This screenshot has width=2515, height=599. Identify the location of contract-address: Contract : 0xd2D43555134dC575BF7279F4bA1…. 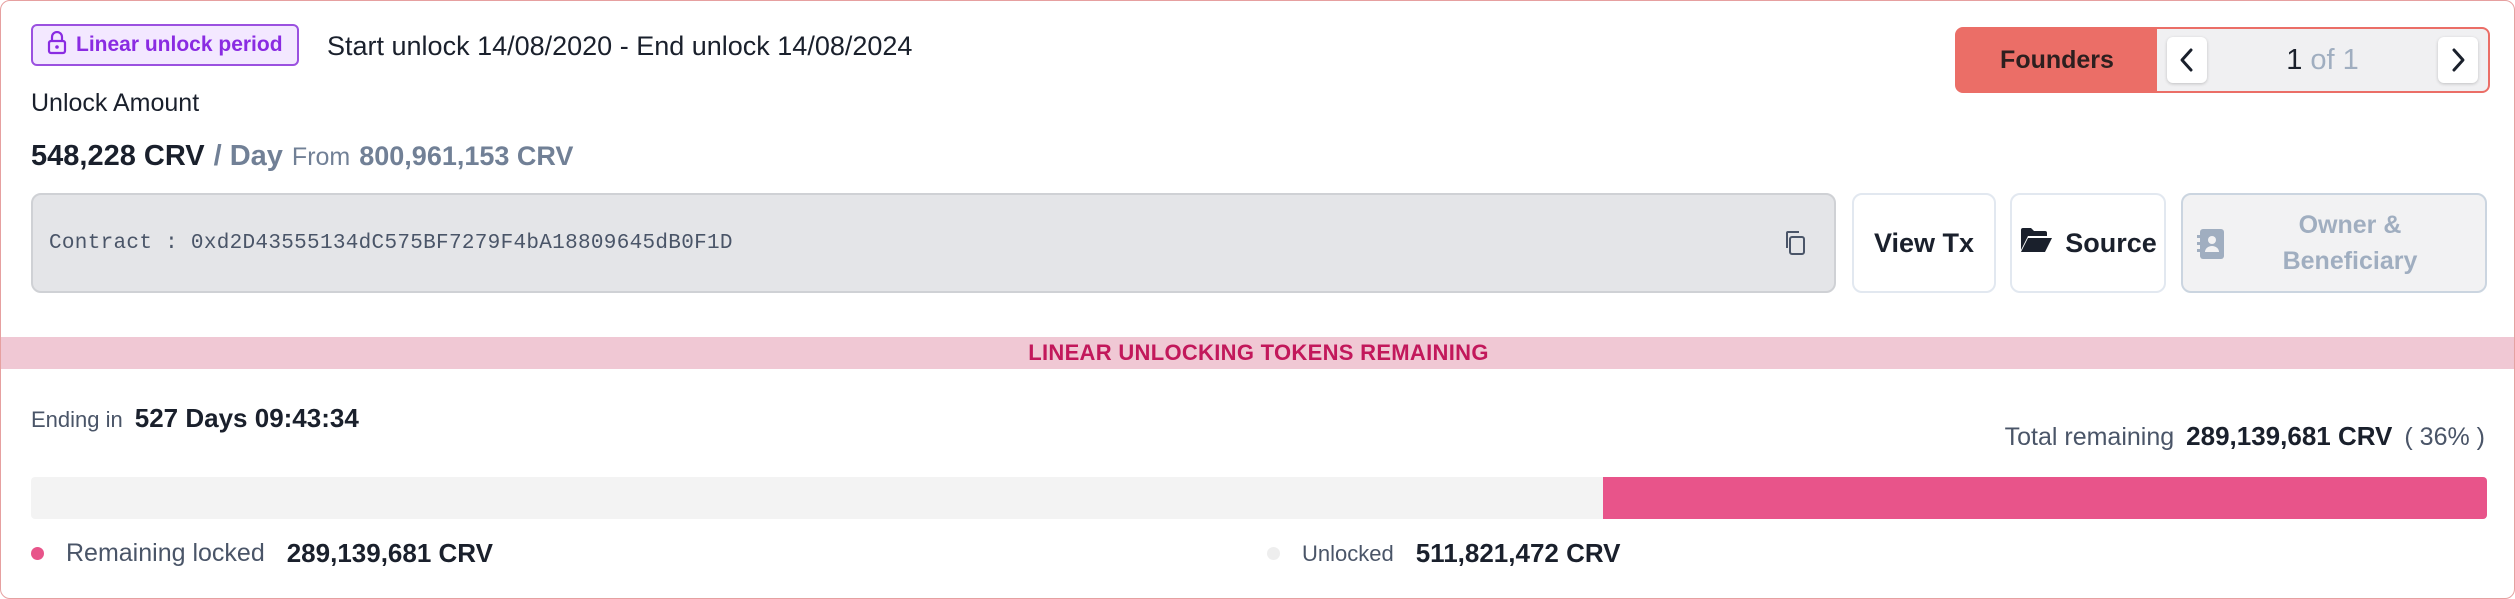
(391, 243).